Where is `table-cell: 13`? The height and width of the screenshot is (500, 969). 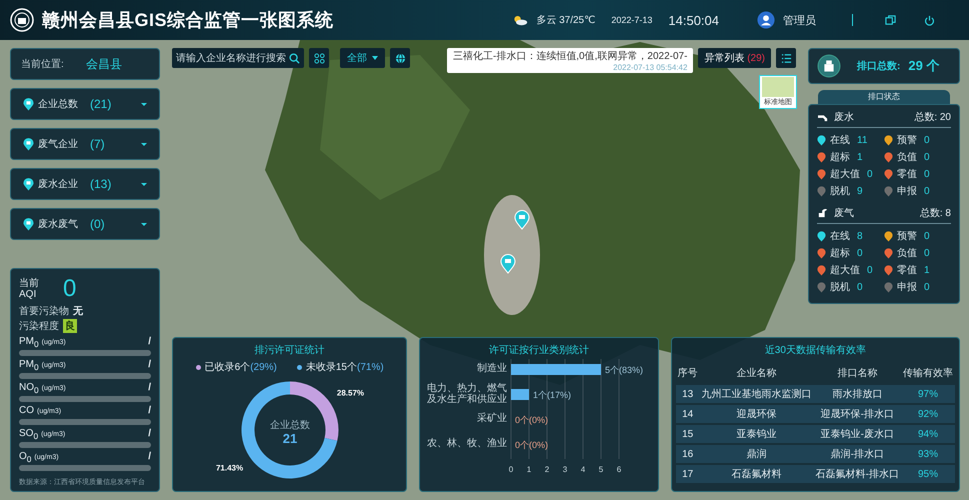
table-cell: 13 is located at coordinates (688, 394).